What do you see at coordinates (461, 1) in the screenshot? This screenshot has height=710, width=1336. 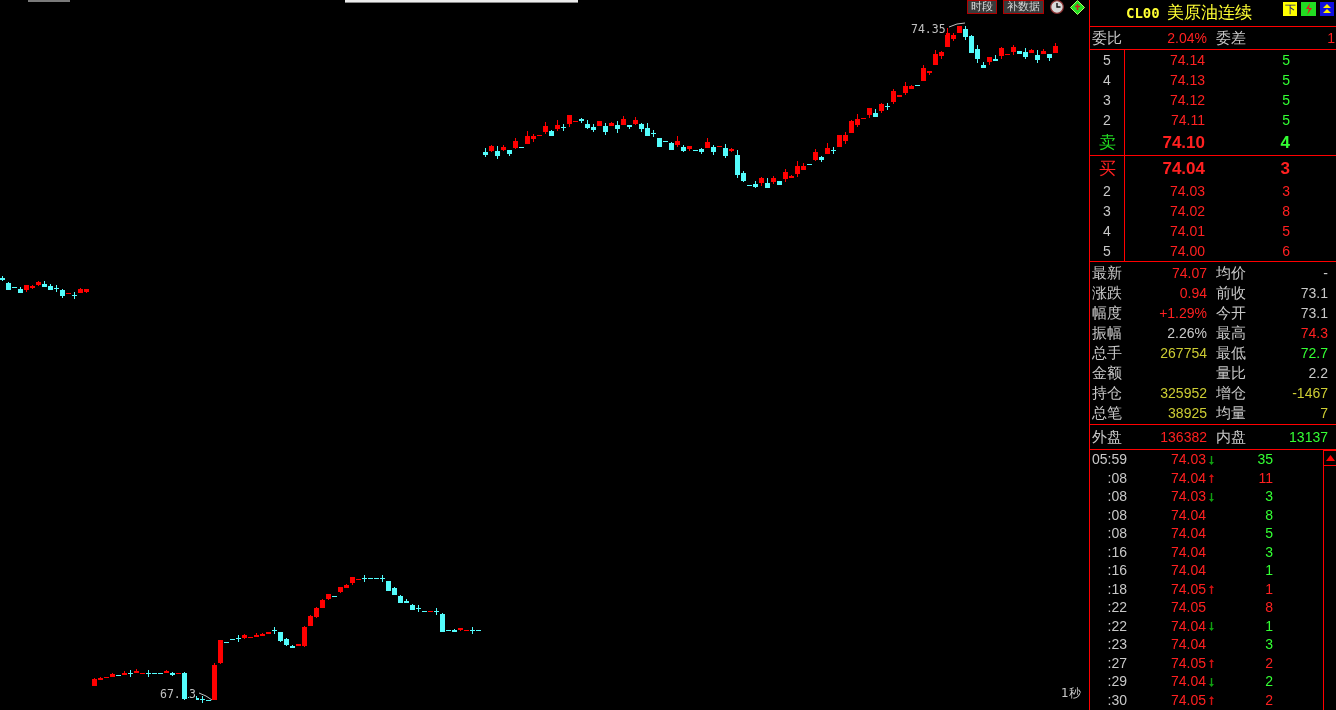 I see `scroll-thumb` at bounding box center [461, 1].